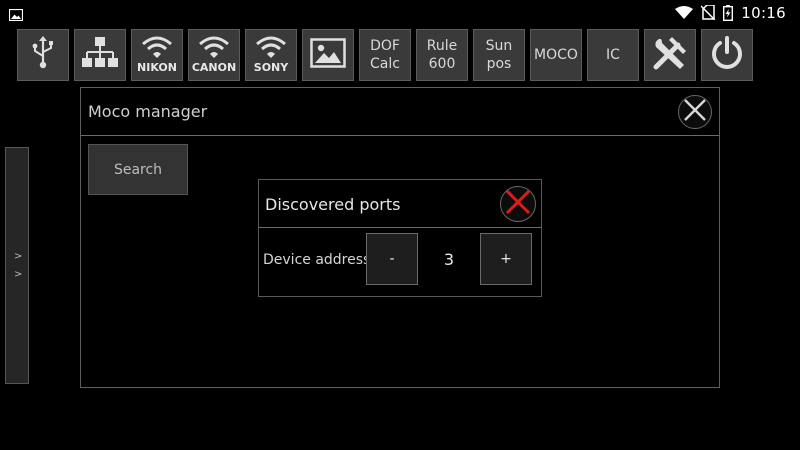  I want to click on dialog-title: Discovered ports, so click(333, 204).